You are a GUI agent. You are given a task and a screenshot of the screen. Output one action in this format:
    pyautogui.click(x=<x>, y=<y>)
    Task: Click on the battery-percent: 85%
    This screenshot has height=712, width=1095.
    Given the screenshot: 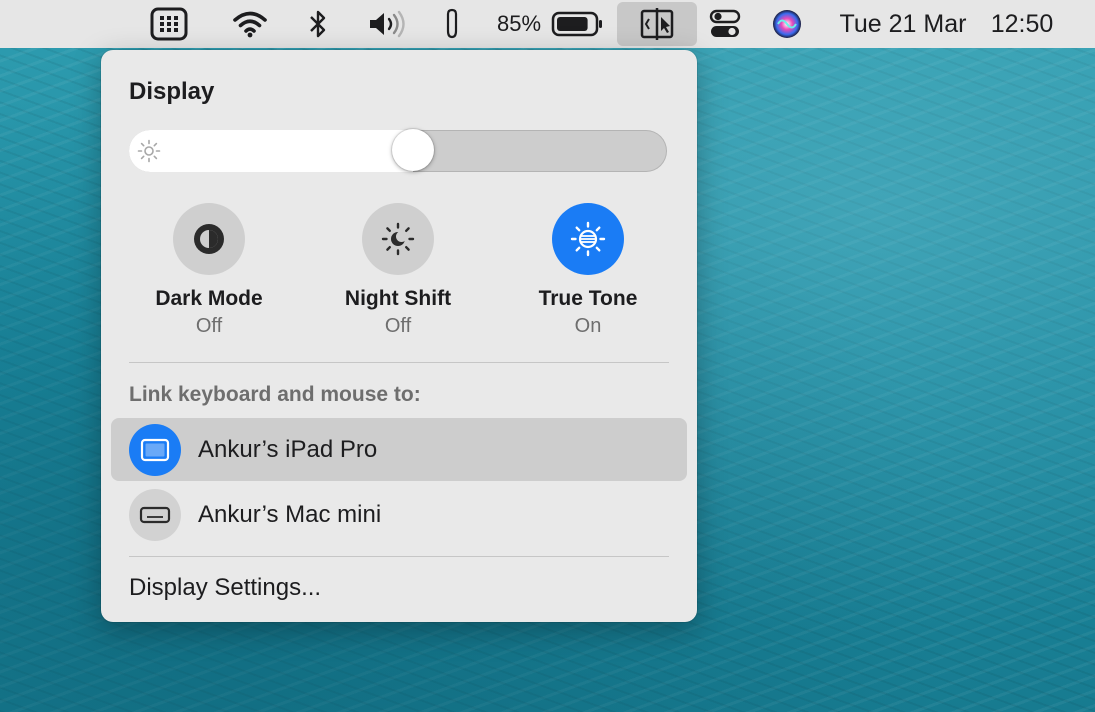 What is the action you would take?
    pyautogui.click(x=519, y=24)
    